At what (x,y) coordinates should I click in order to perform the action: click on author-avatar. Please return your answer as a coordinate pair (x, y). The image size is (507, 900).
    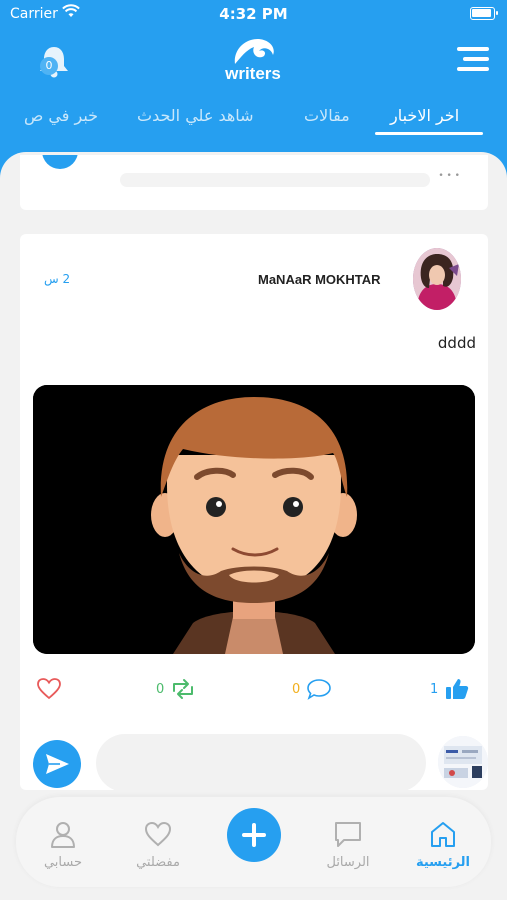
    Looking at the image, I should click on (437, 279).